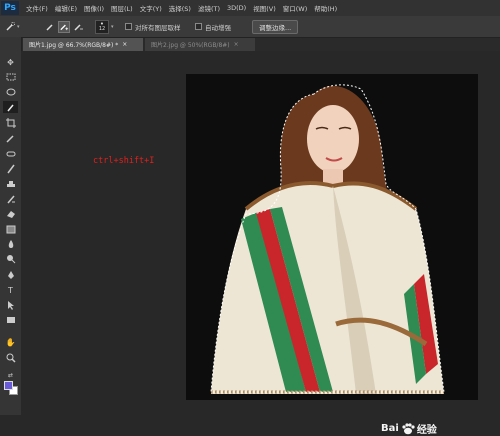 The width and height of the screenshot is (500, 436). Describe the element at coordinates (10, 358) in the screenshot. I see `zoom-tool-icon` at that location.